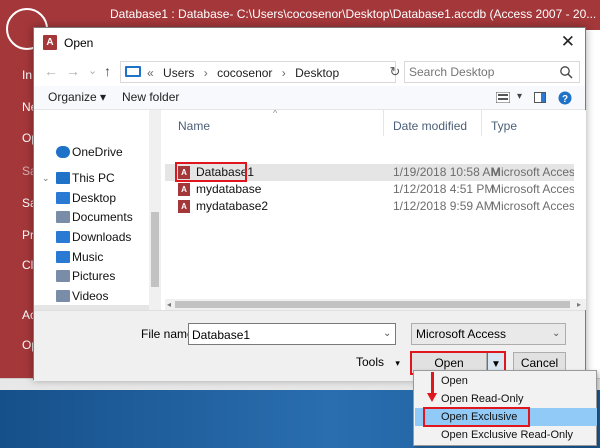 Image resolution: width=600 pixels, height=448 pixels. Describe the element at coordinates (503, 97) in the screenshot. I see `view-options-icon` at that location.